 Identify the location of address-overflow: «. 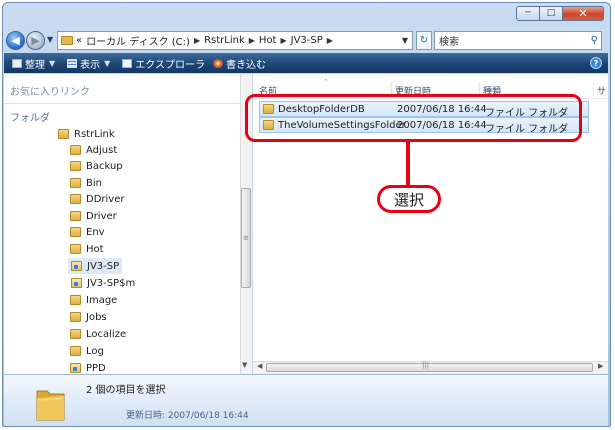
(79, 40).